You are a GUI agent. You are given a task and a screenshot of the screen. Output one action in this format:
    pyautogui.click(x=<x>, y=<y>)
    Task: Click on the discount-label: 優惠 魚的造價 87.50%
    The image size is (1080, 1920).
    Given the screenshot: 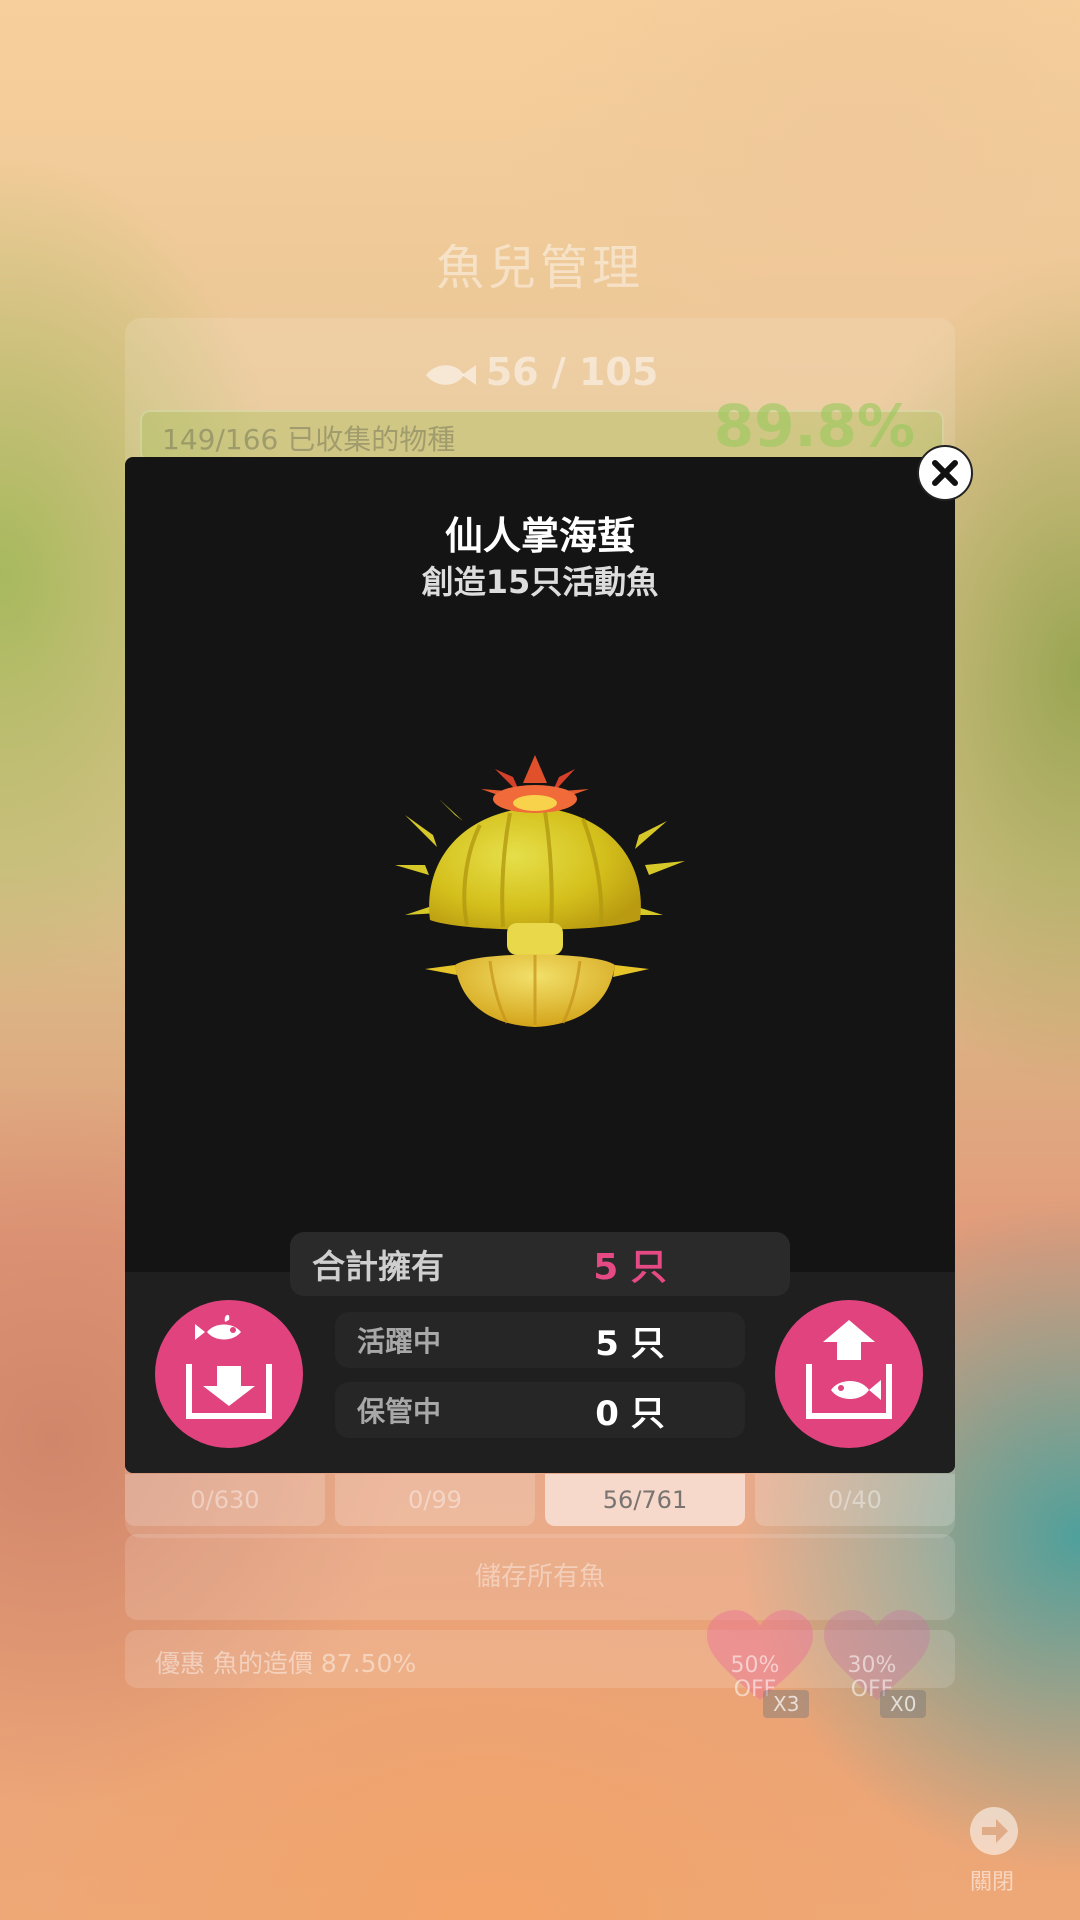 What is the action you would take?
    pyautogui.click(x=286, y=1663)
    